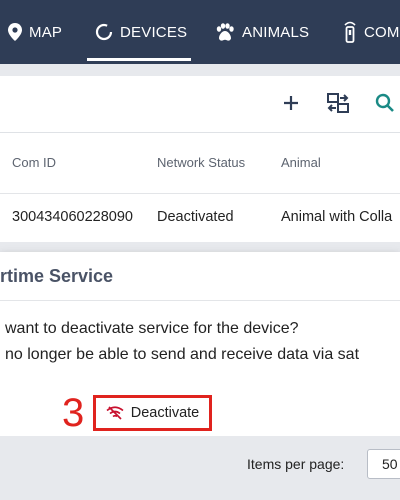 The image size is (400, 500). What do you see at coordinates (73, 413) in the screenshot?
I see `step-annotation-number: 3` at bounding box center [73, 413].